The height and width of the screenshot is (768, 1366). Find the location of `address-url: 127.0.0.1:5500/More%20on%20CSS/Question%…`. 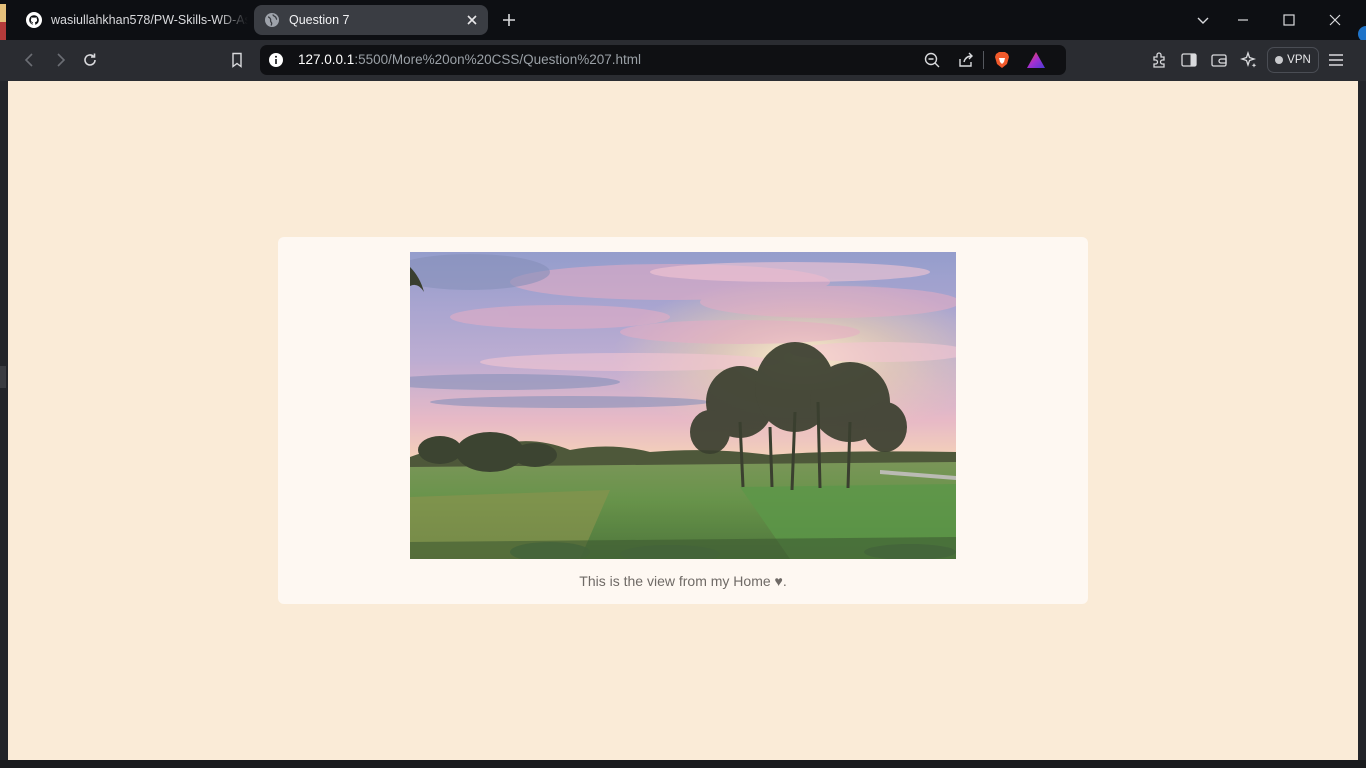

address-url: 127.0.0.1:5500/More%20on%20CSS/Question%… is located at coordinates (469, 59).